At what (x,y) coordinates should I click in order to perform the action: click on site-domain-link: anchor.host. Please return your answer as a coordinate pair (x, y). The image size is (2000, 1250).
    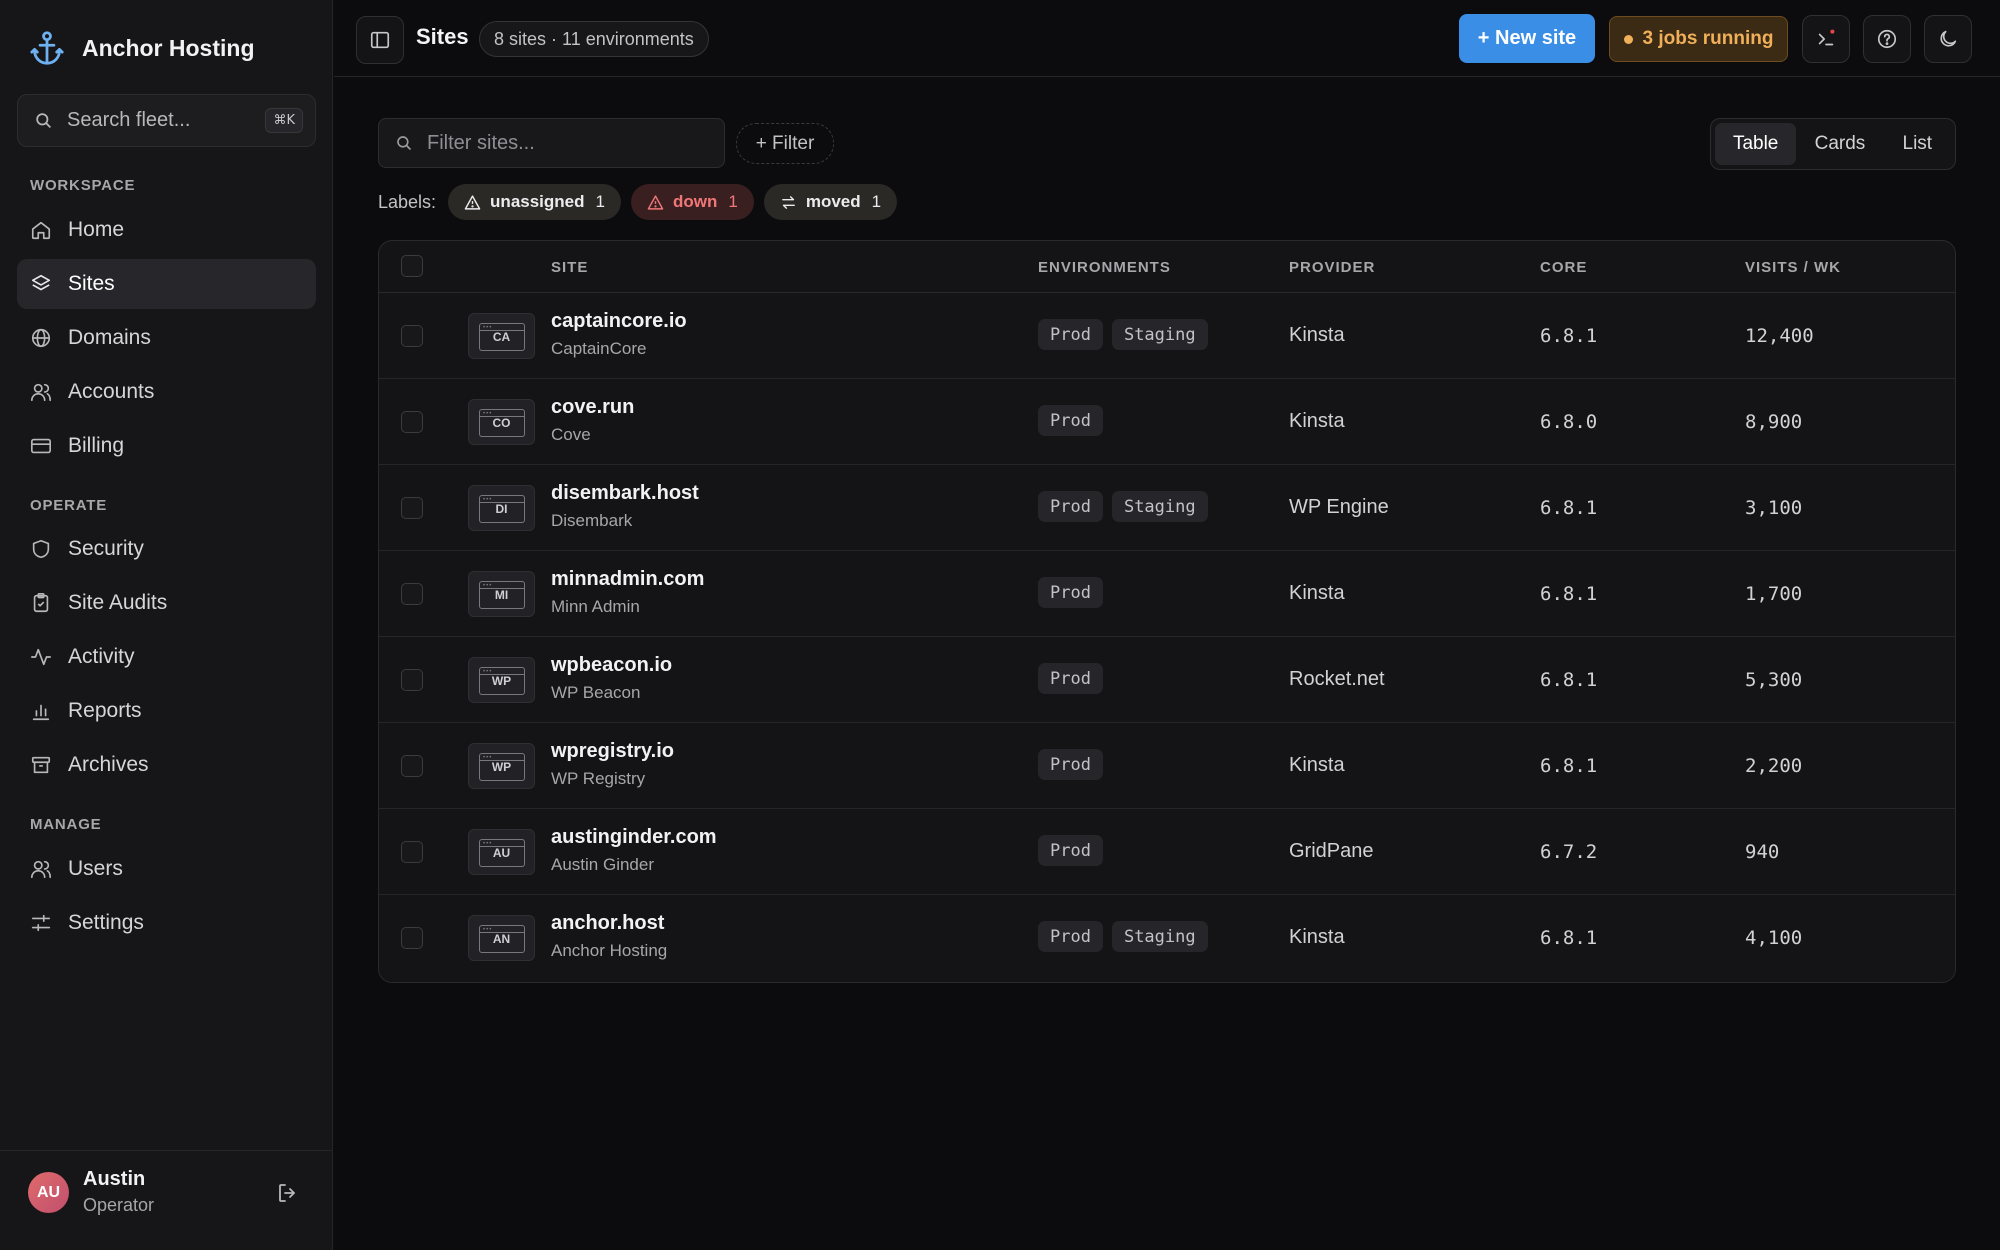
    Looking at the image, I should click on (607, 923).